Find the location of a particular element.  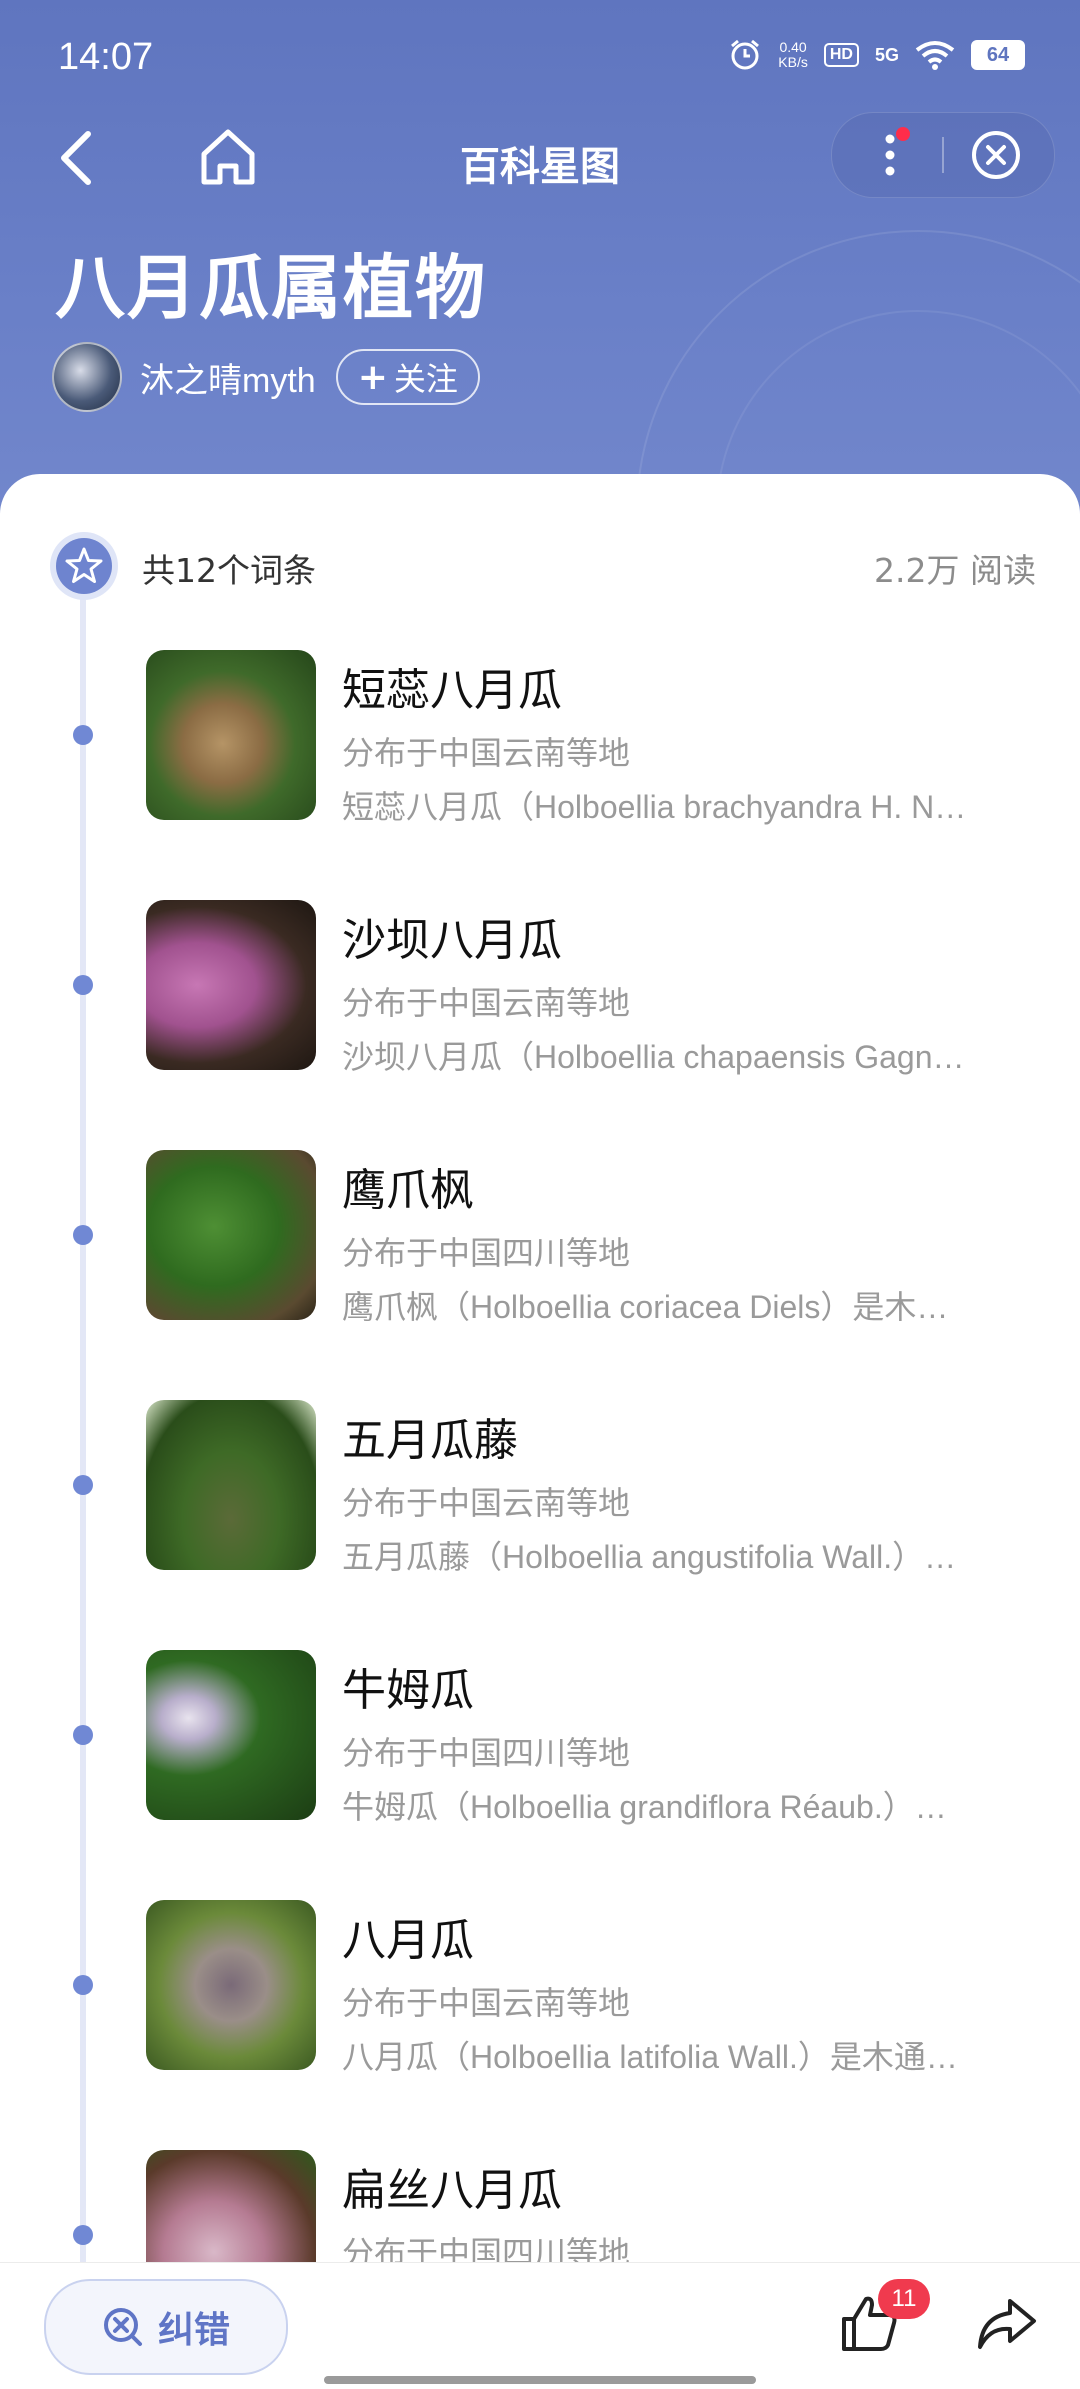

nav-bar: 百科星图 is located at coordinates (540, 160).